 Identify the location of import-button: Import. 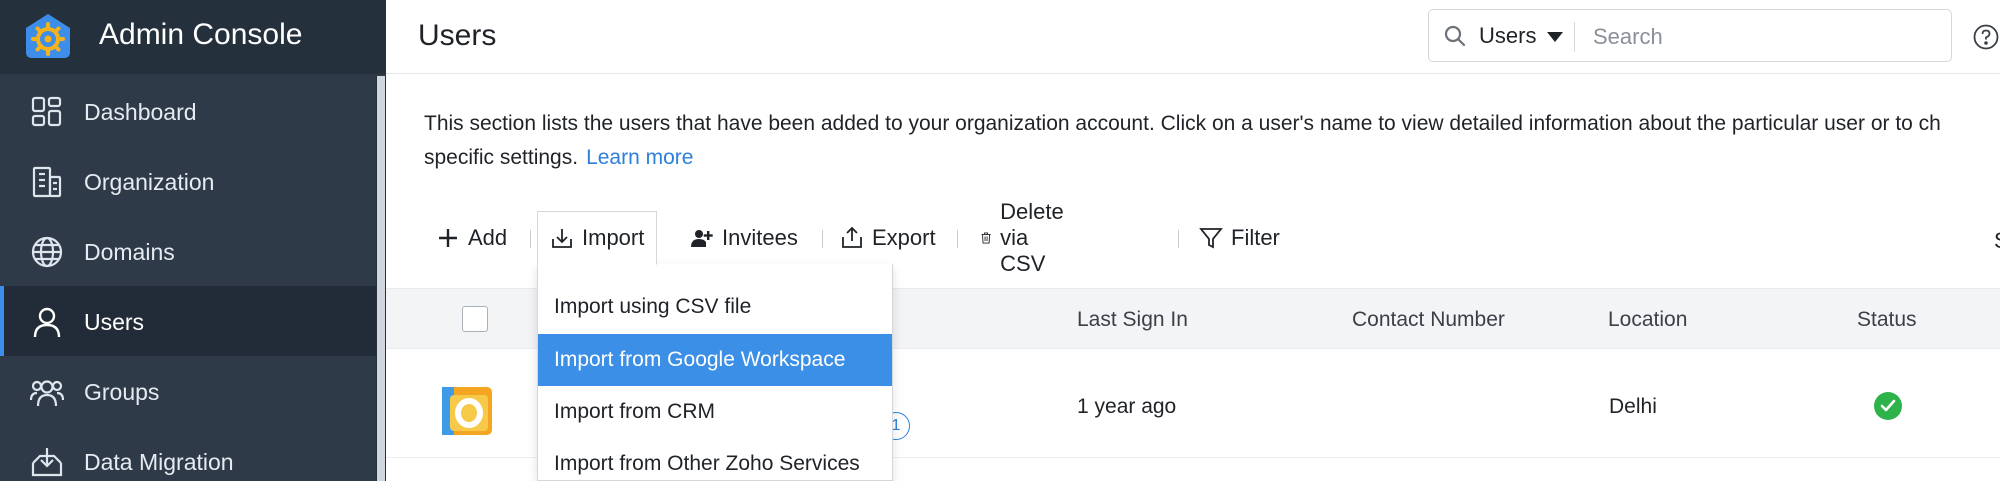
(597, 238).